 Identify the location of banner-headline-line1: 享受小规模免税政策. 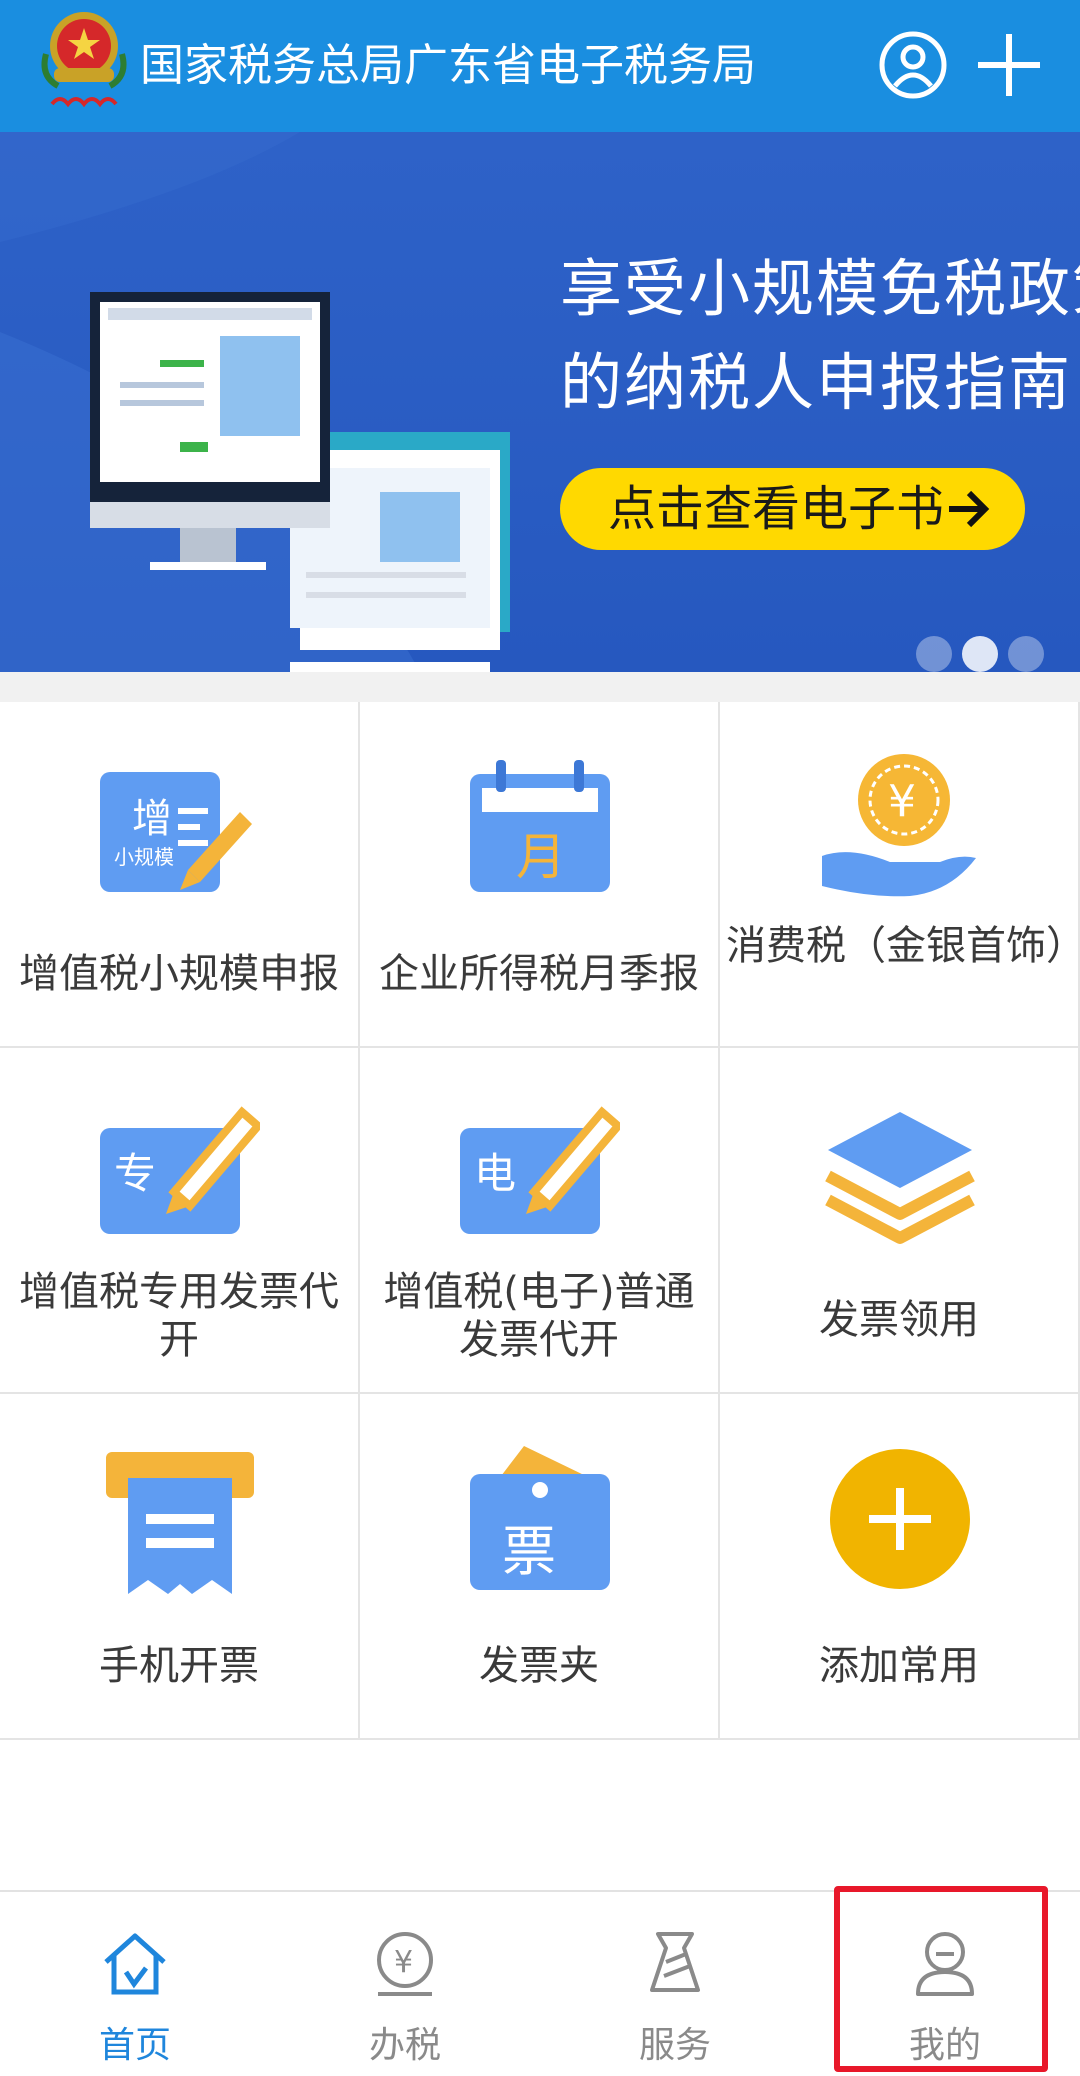
(820, 288).